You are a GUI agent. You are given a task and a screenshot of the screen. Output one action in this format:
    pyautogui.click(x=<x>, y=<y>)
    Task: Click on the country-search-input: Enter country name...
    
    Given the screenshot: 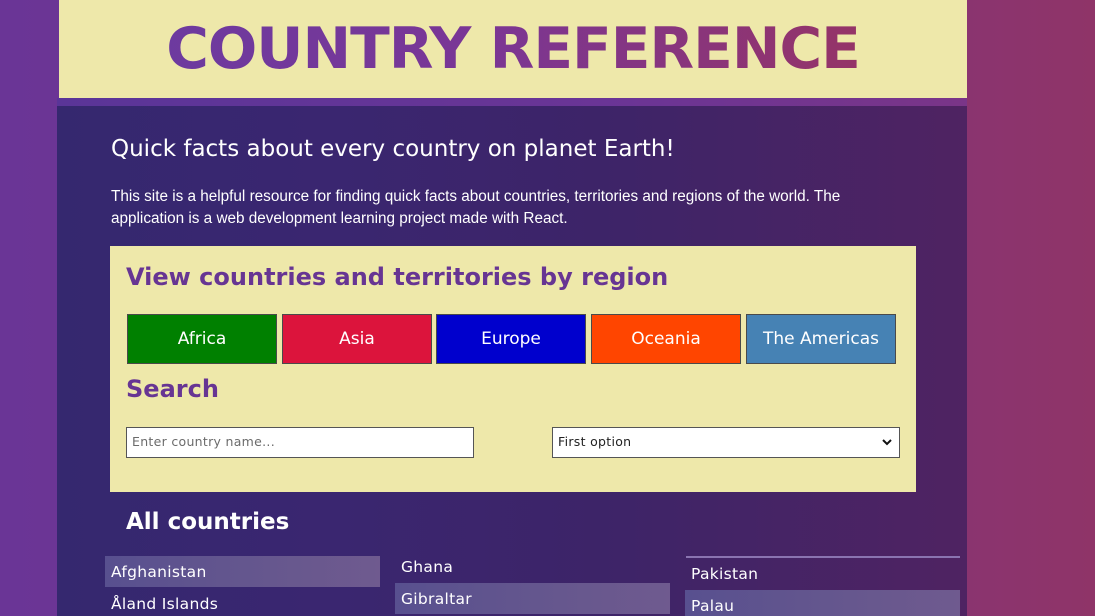 What is the action you would take?
    pyautogui.click(x=300, y=442)
    